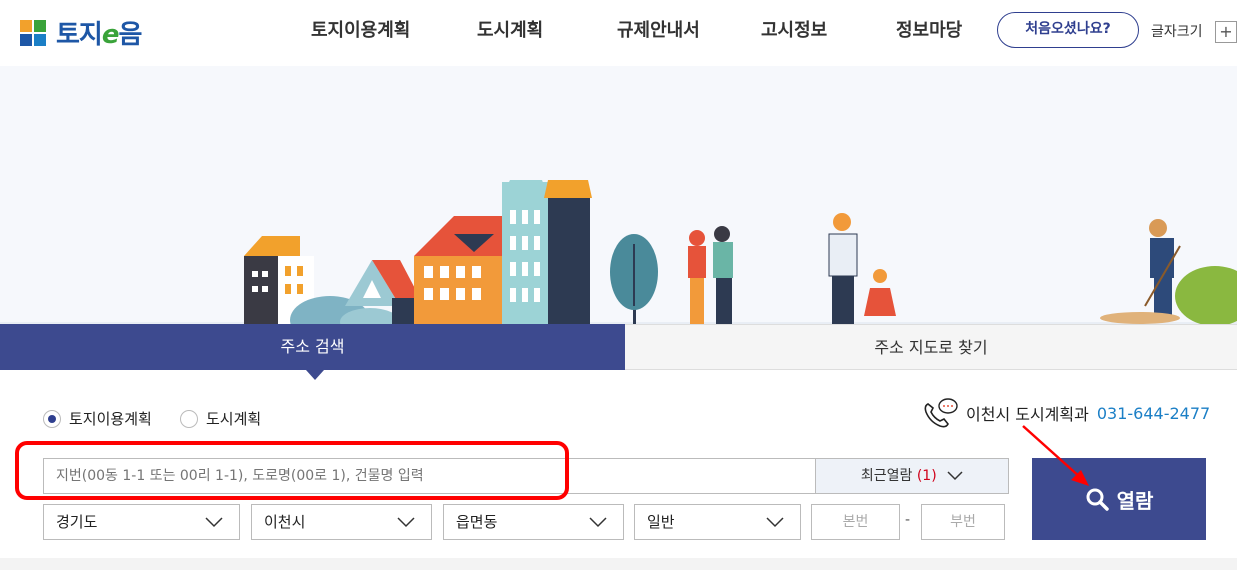  What do you see at coordinates (1177, 32) in the screenshot?
I see `font-size-label: 글자크기` at bounding box center [1177, 32].